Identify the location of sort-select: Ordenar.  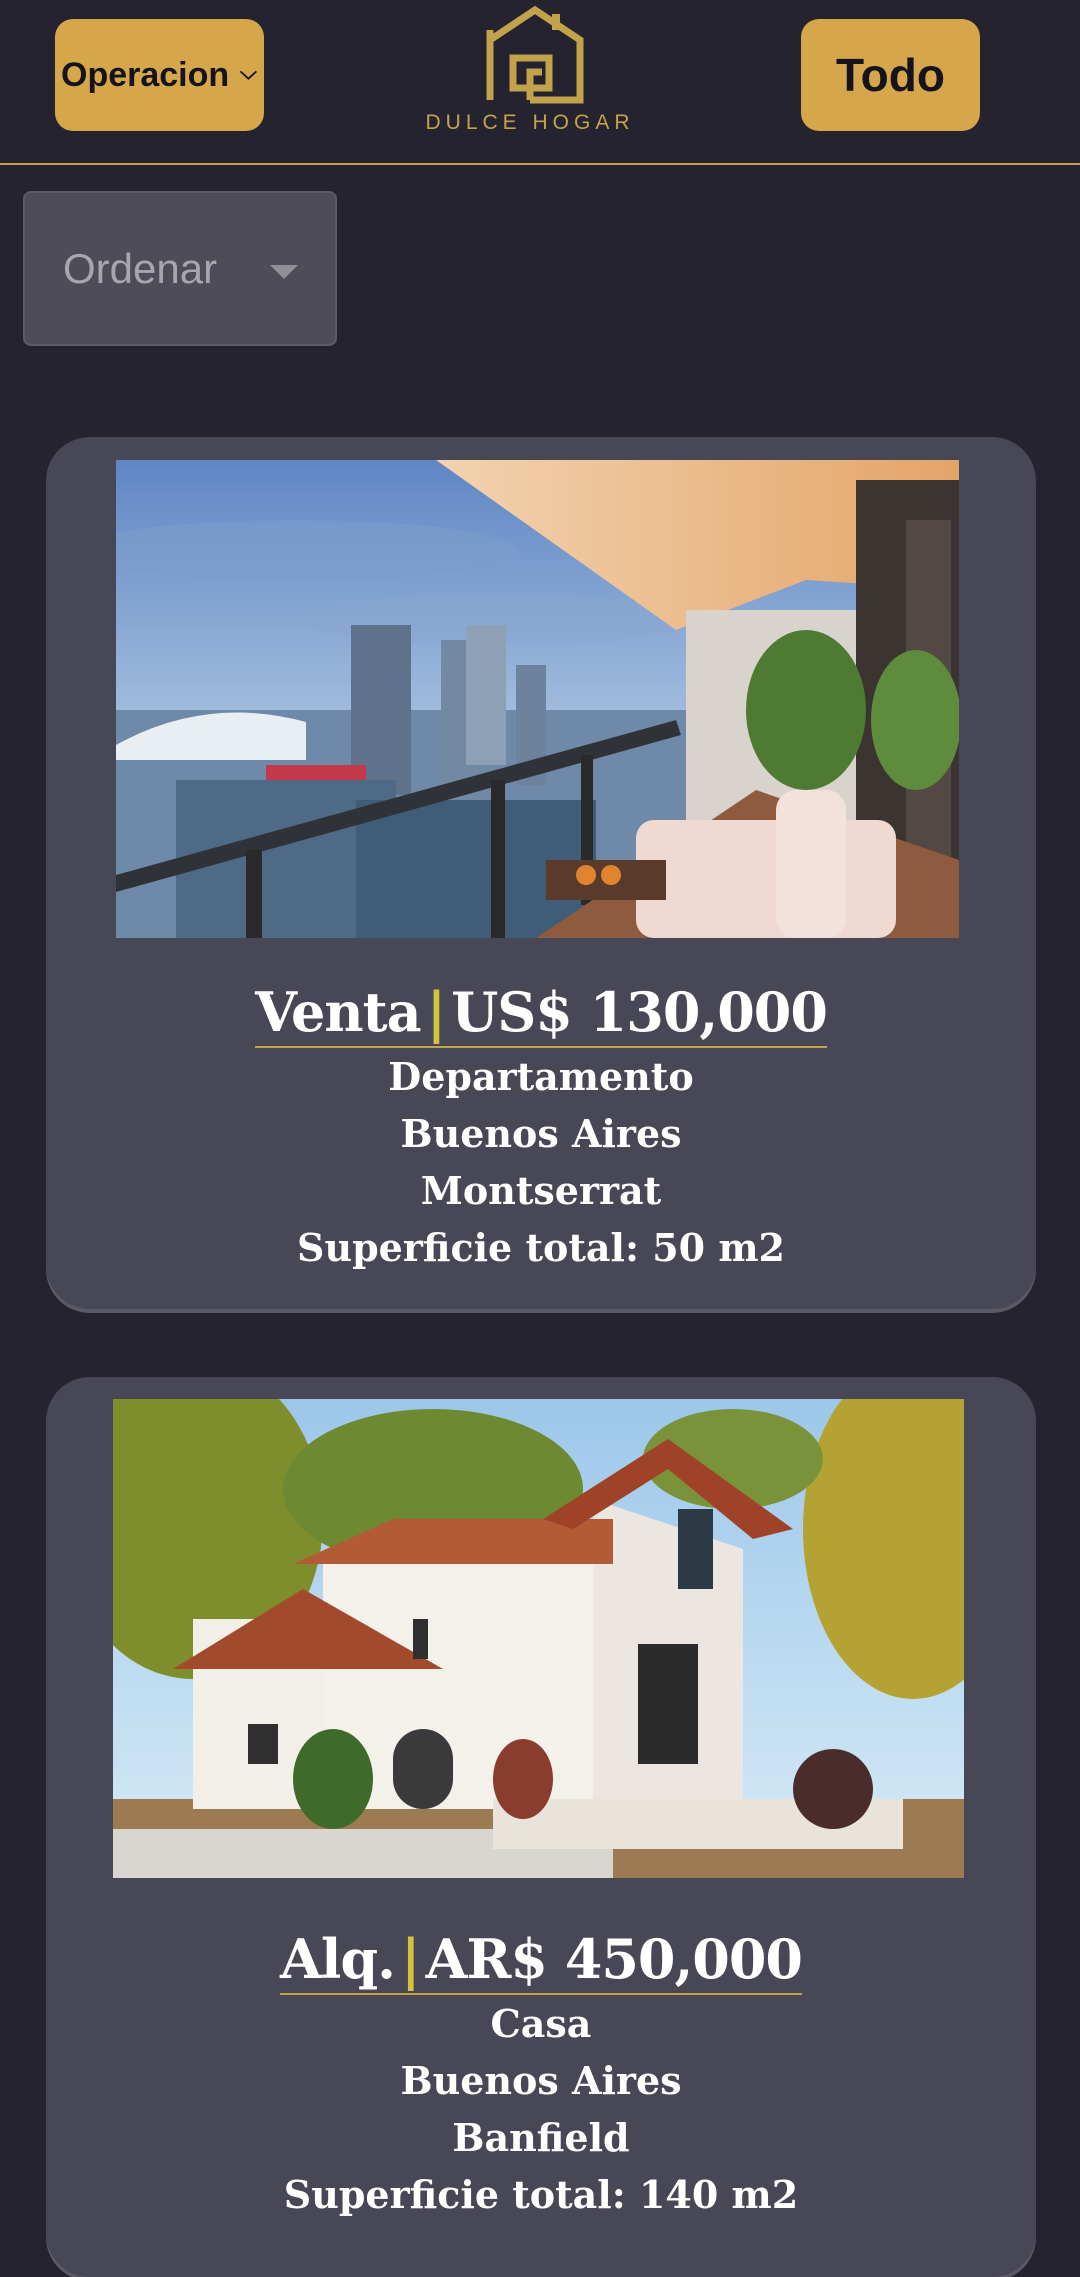
(180, 268).